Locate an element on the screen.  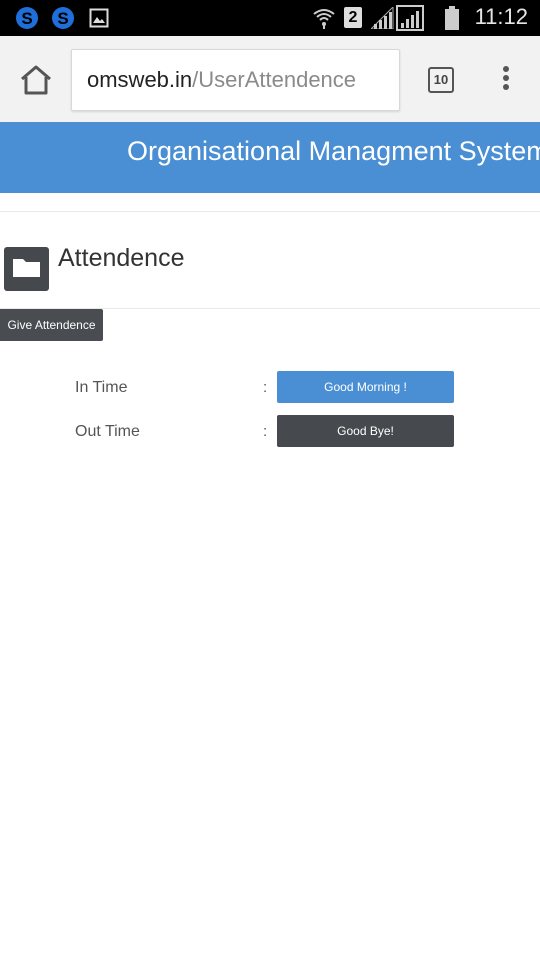
status-bar: S S 2 11:12 is located at coordinates (270, 18).